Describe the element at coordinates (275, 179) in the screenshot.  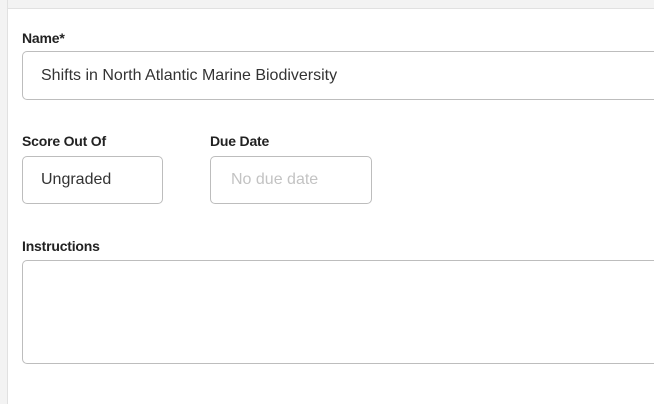
I see `due-date-placeholder: No due date` at that location.